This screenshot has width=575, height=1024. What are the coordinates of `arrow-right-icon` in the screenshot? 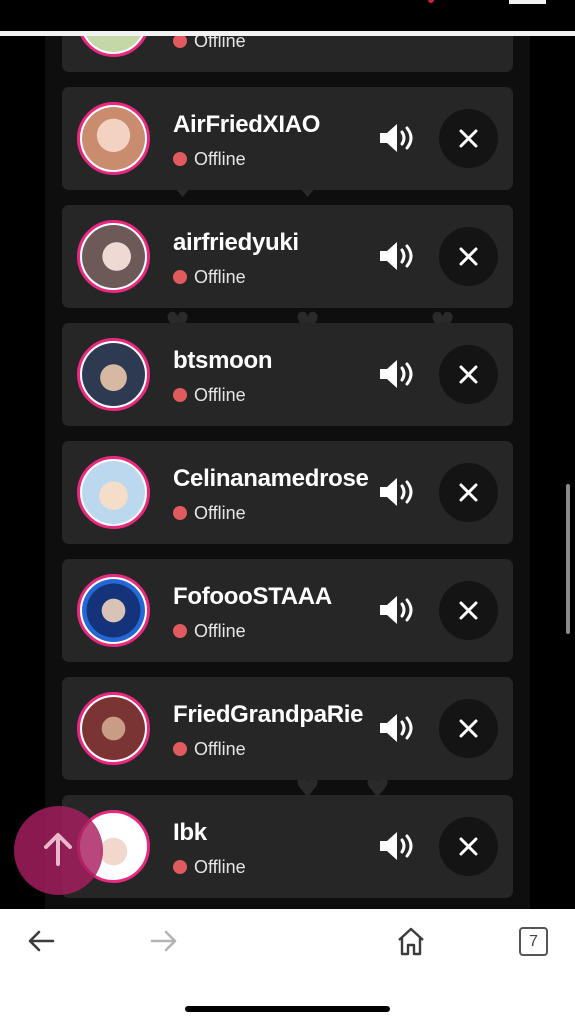 It's located at (164, 941).